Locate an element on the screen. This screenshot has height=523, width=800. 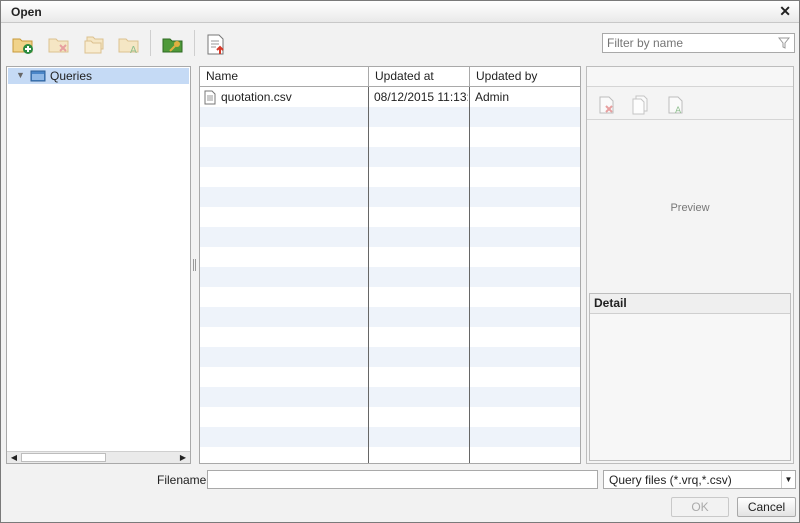
upload-icon is located at coordinates (216, 44).